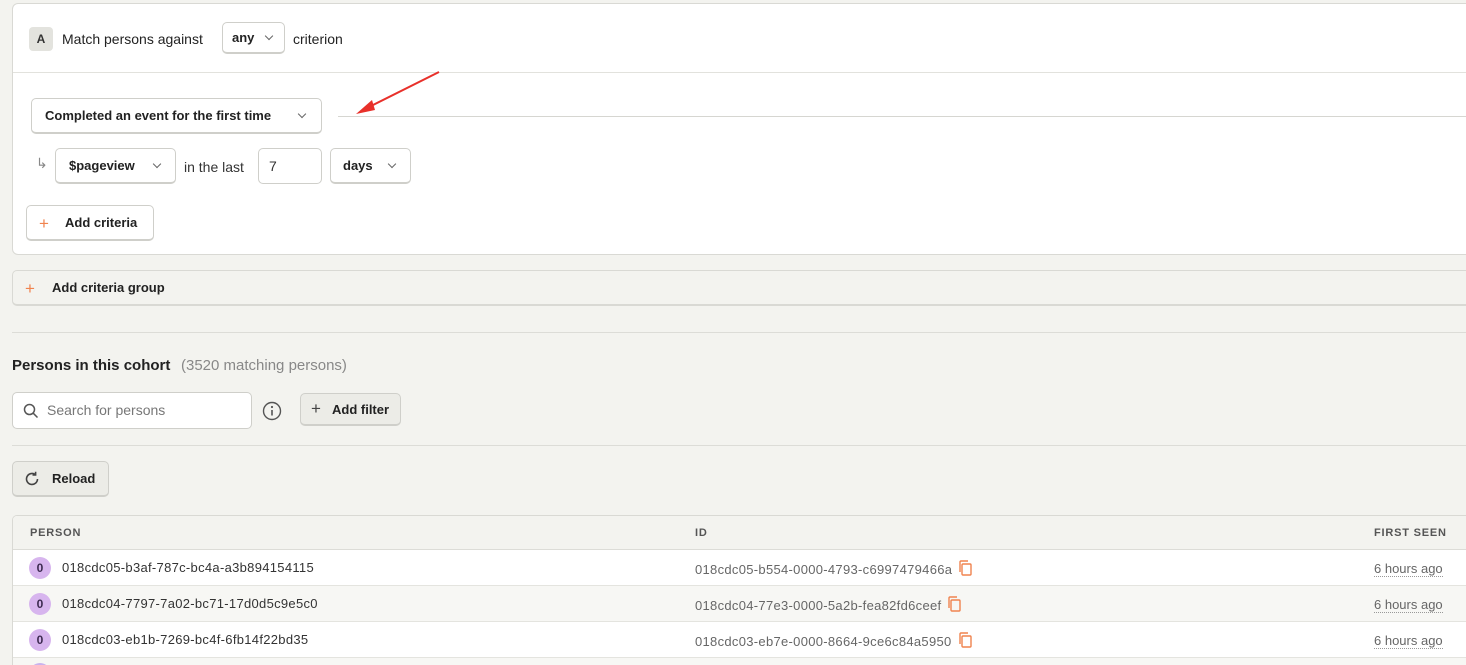 The width and height of the screenshot is (1466, 665). Describe the element at coordinates (31, 411) in the screenshot. I see `search-icon` at that location.